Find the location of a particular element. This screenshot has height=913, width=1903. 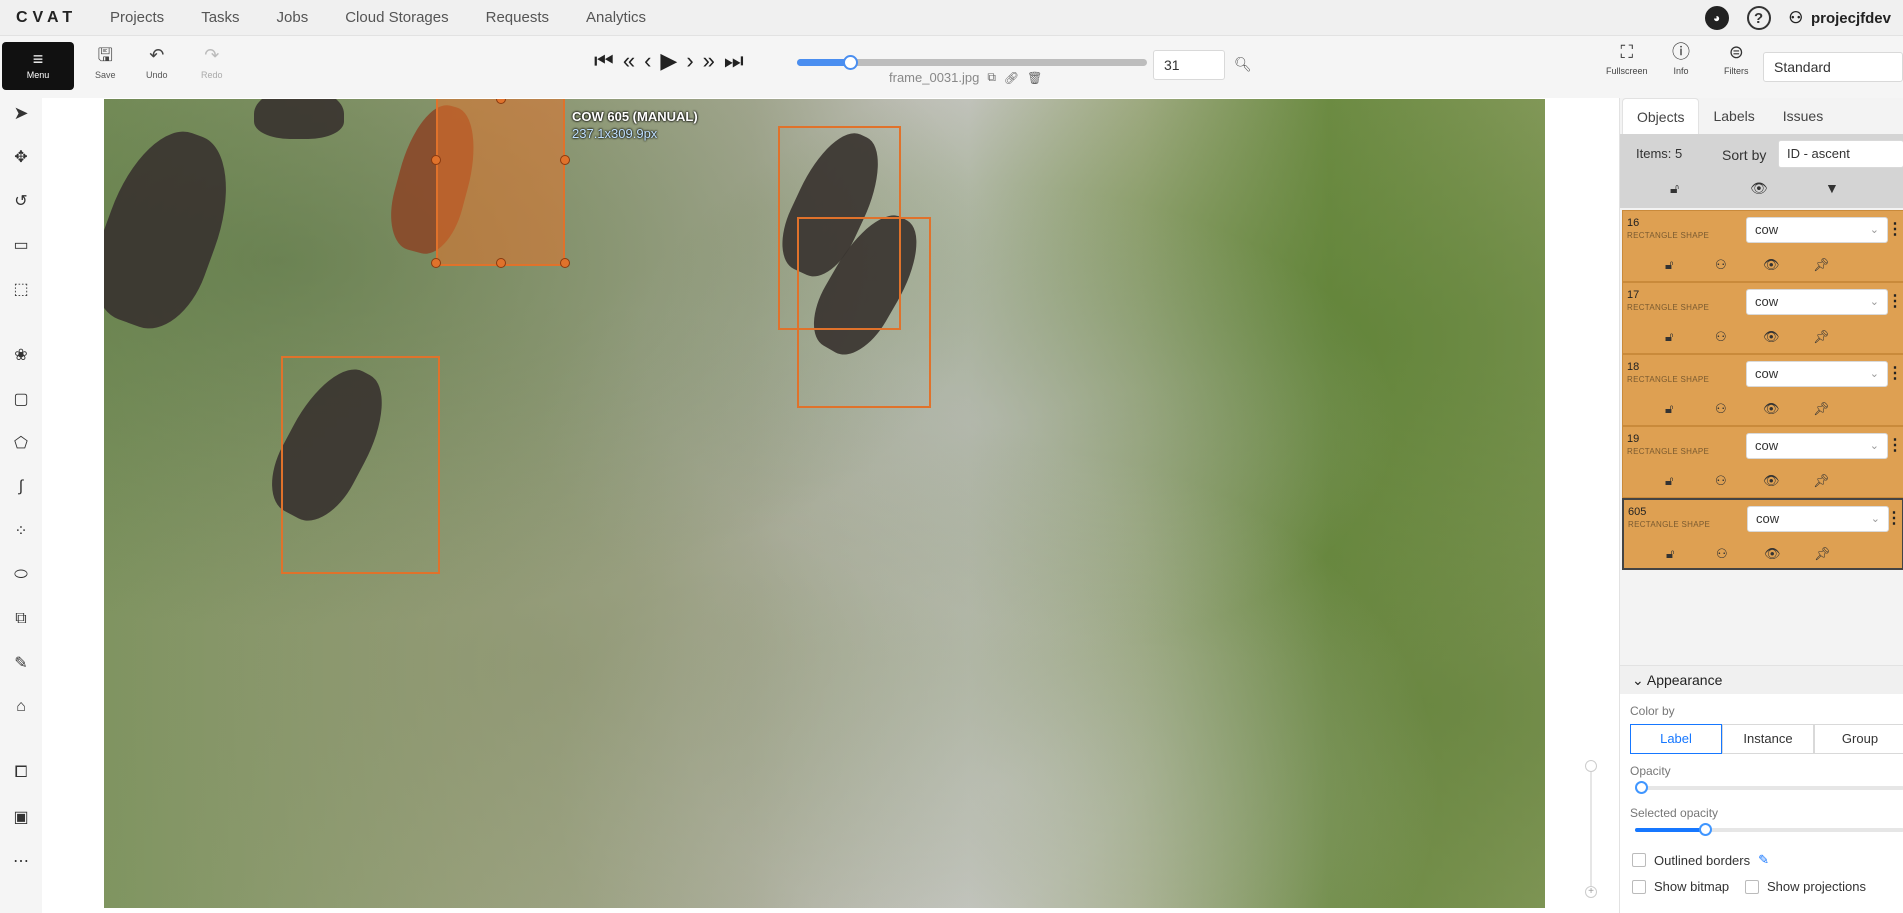

info-button: ⓘ Info is located at coordinates (1681, 59).